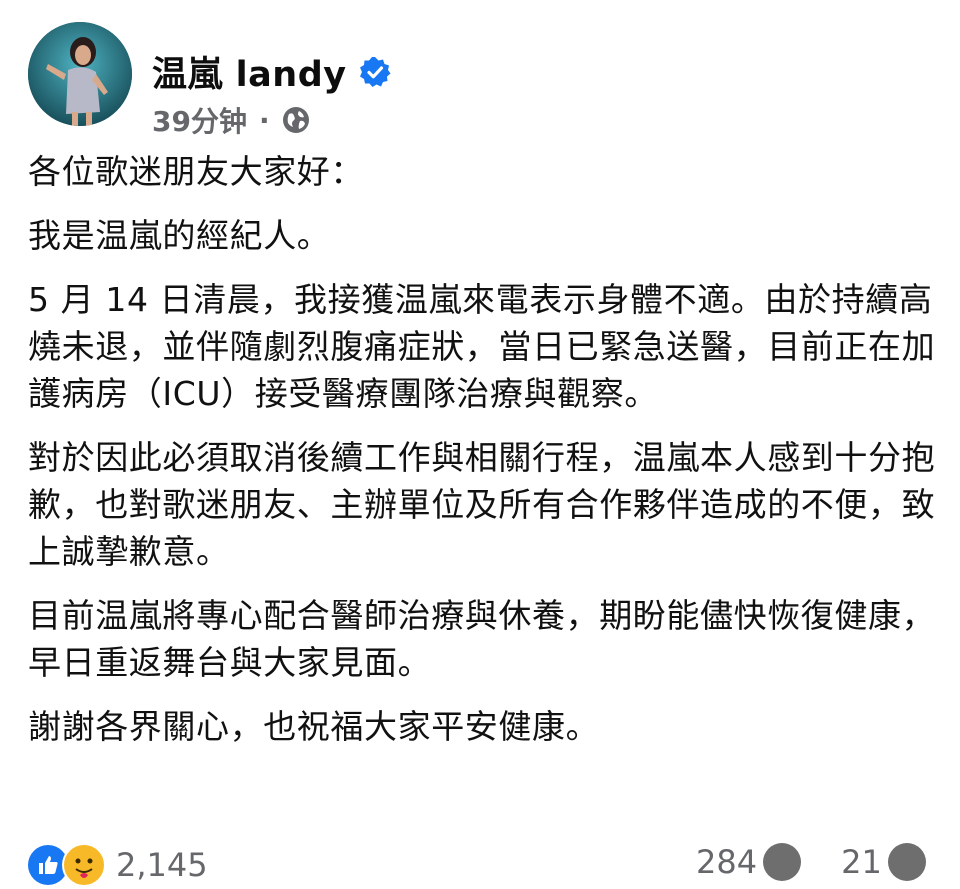 The width and height of the screenshot is (960, 889). I want to click on share-icon, so click(906, 862).